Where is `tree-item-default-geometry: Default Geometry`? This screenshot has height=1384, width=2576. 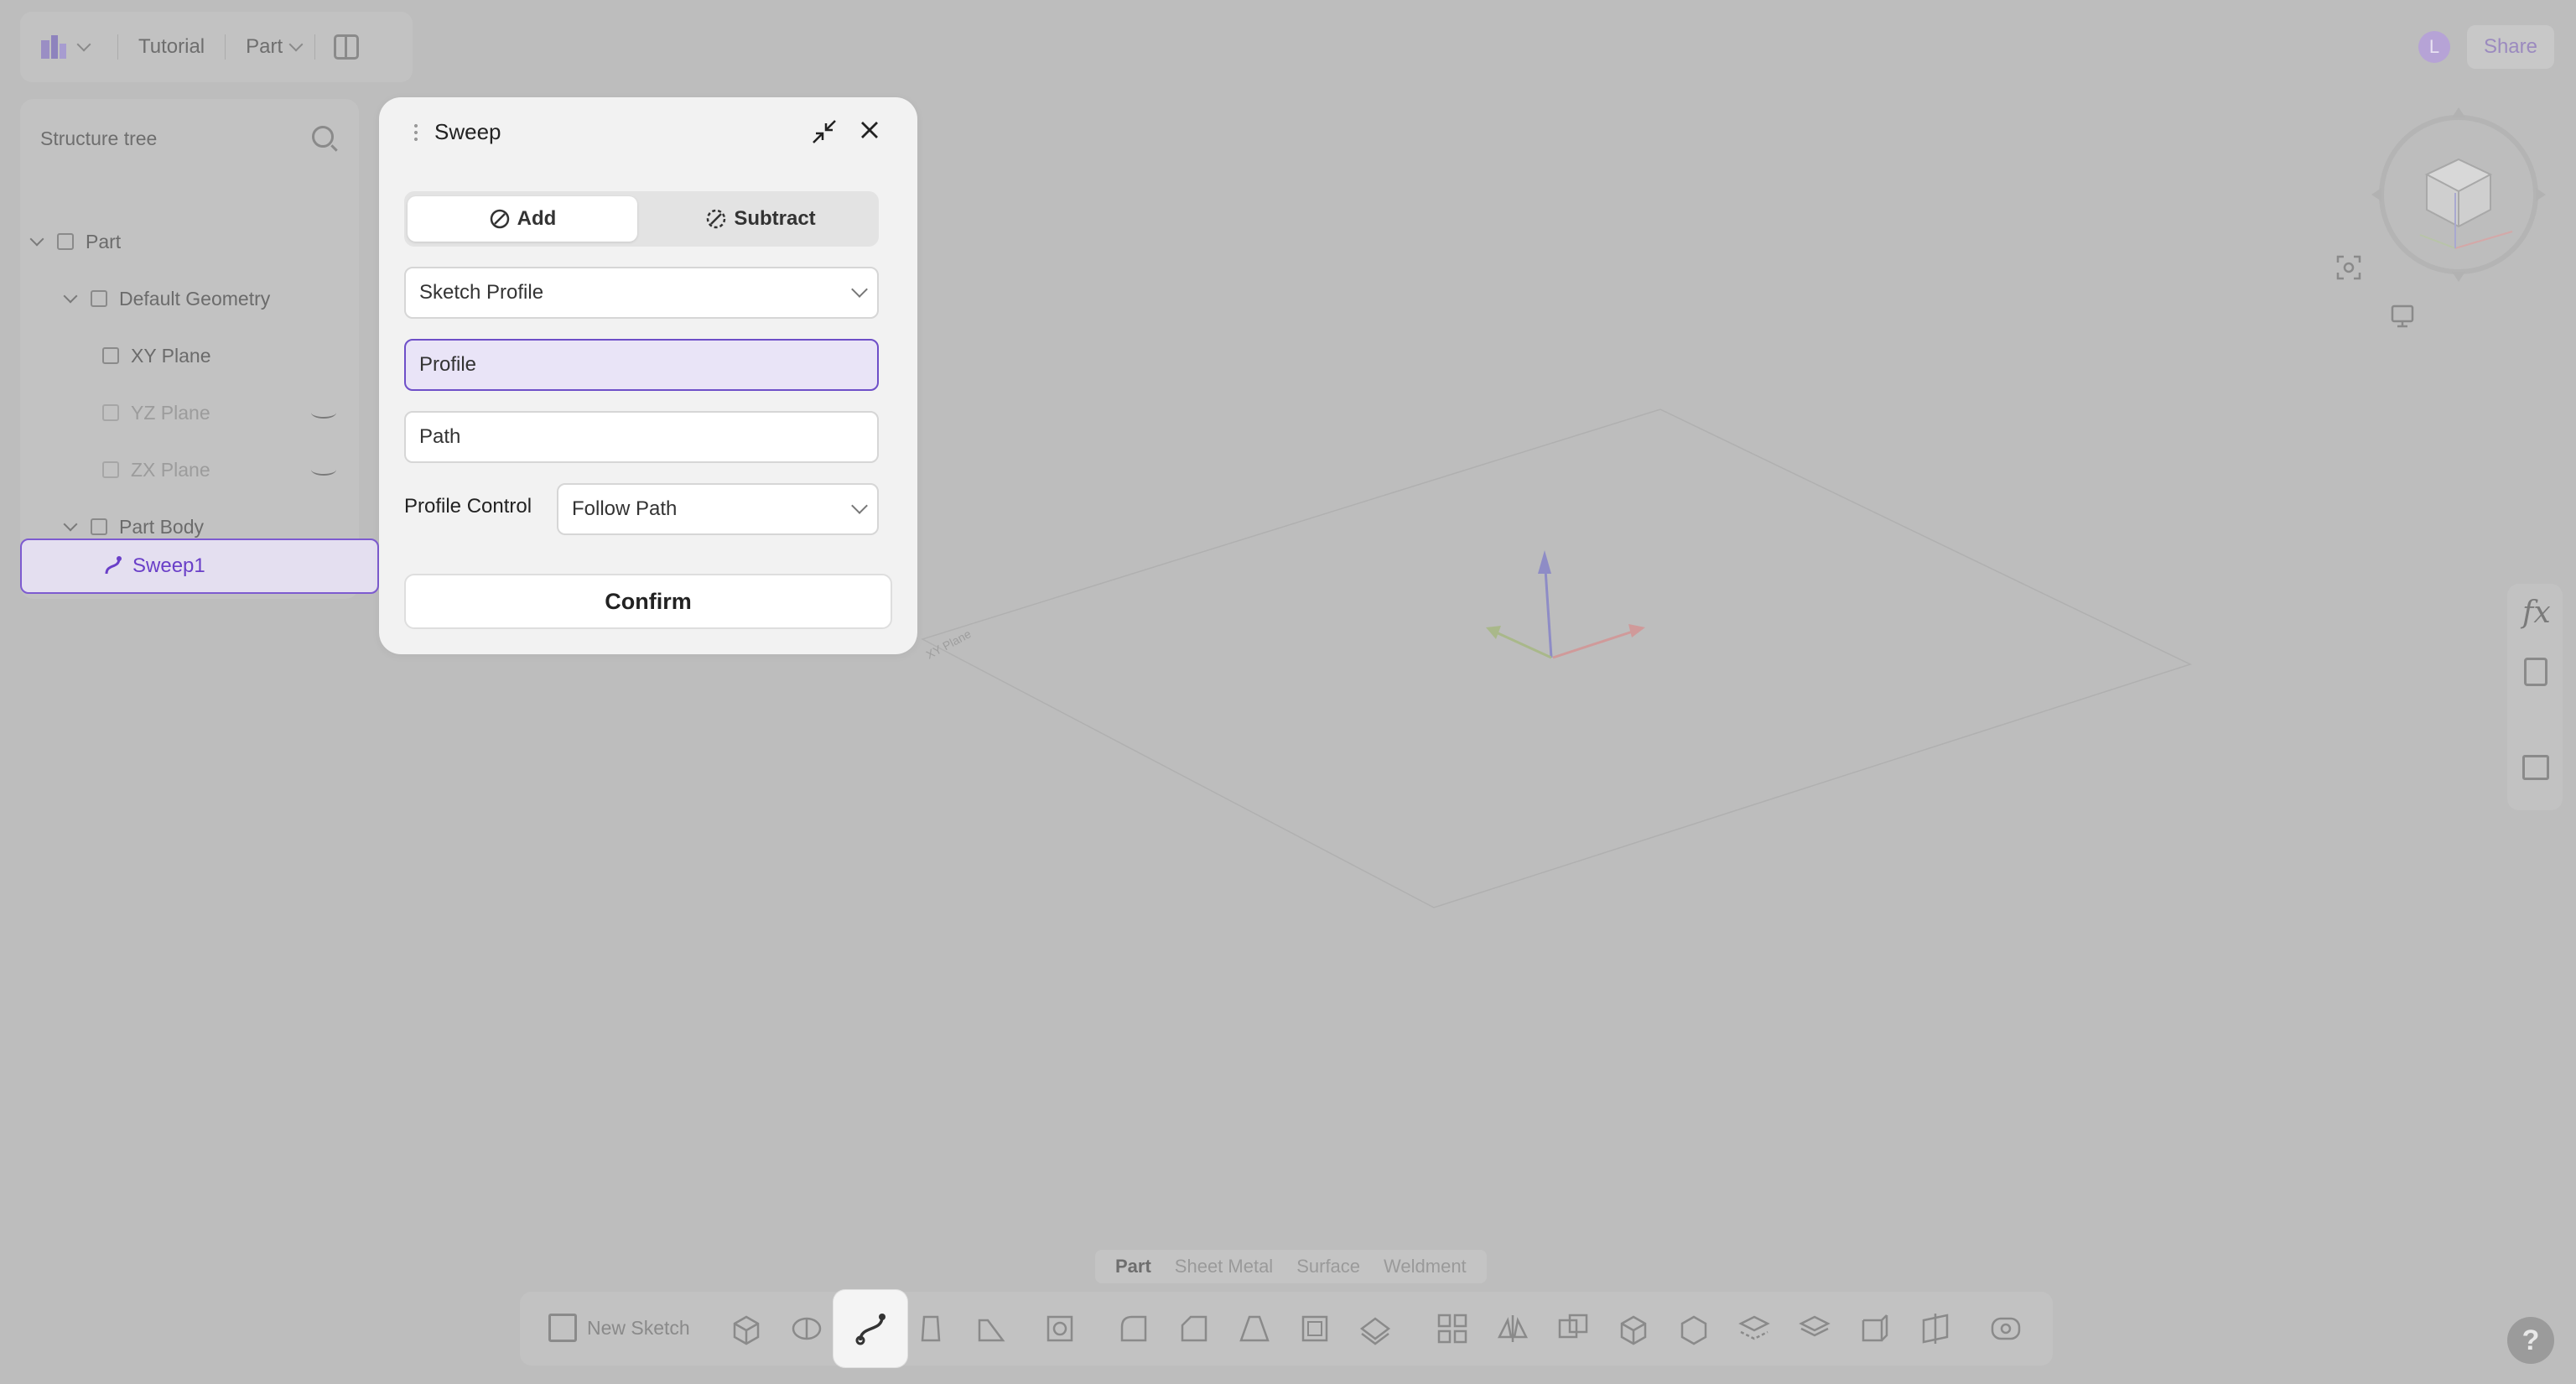
tree-item-default-geometry: Default Geometry is located at coordinates (166, 298).